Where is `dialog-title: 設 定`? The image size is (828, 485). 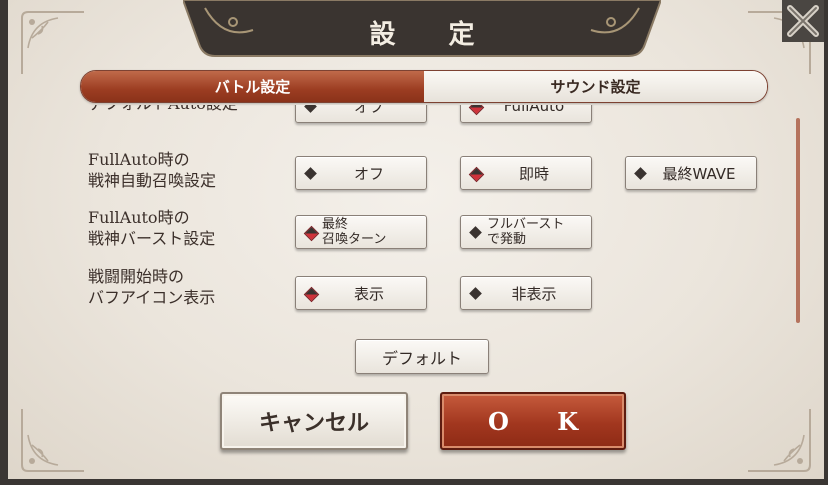
dialog-title: 設 定 is located at coordinates (433, 35).